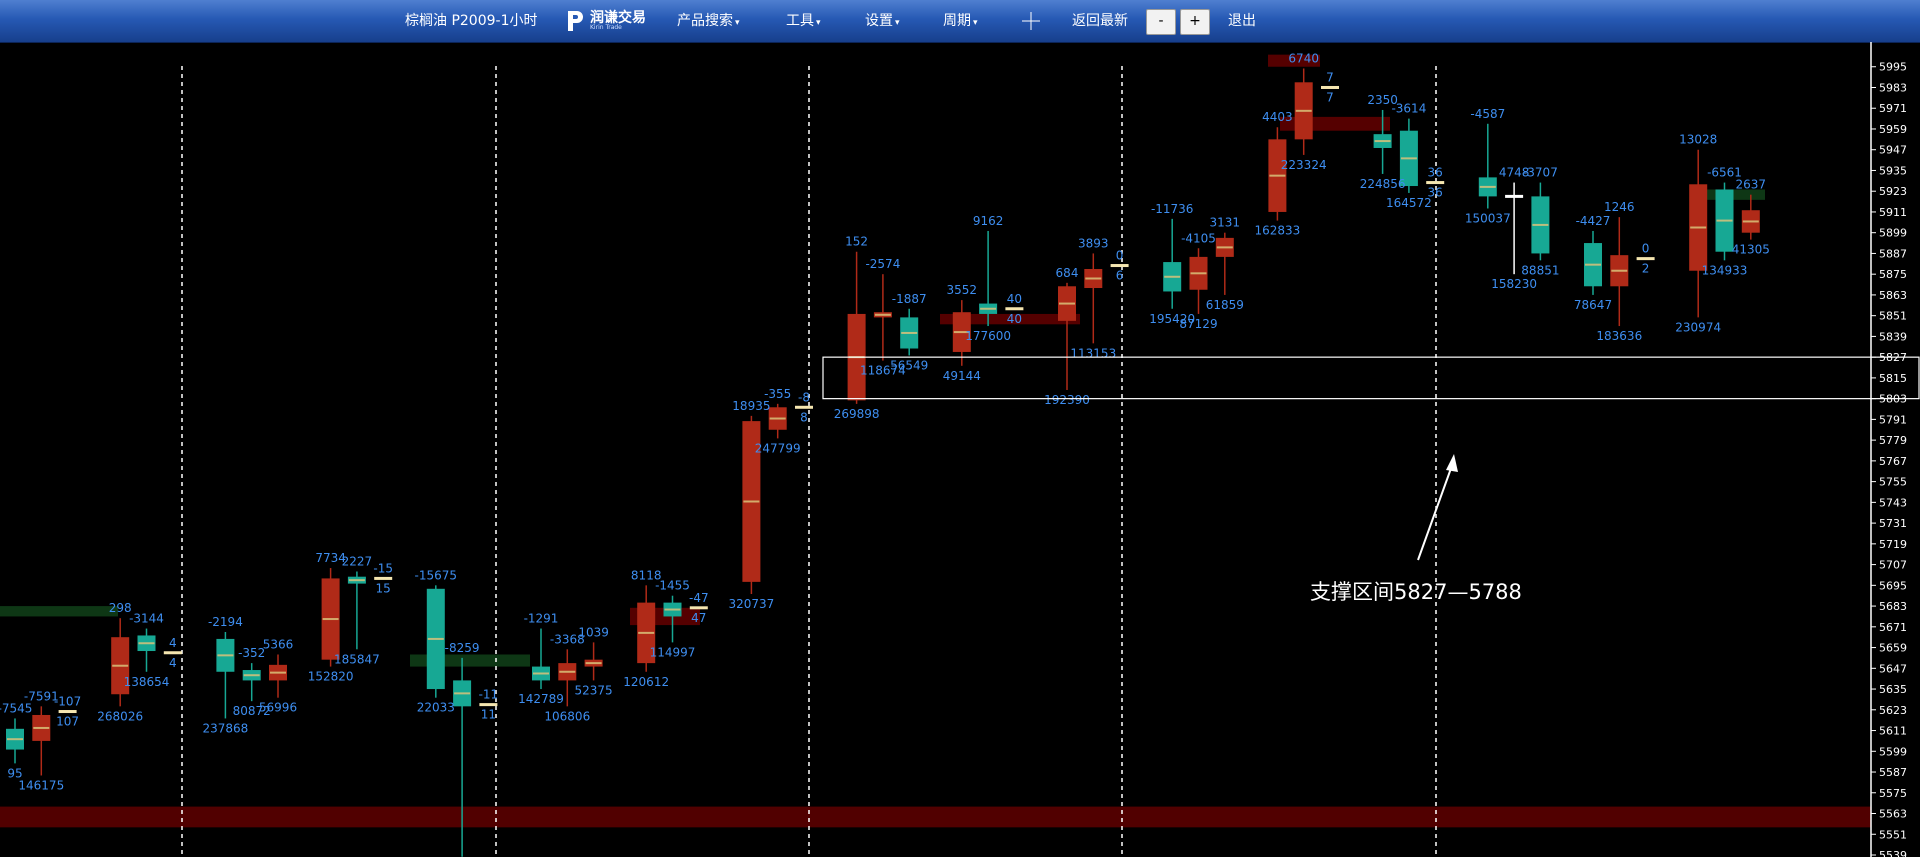 This screenshot has width=1920, height=857. I want to click on candle-volume-label: 2, so click(1646, 269).